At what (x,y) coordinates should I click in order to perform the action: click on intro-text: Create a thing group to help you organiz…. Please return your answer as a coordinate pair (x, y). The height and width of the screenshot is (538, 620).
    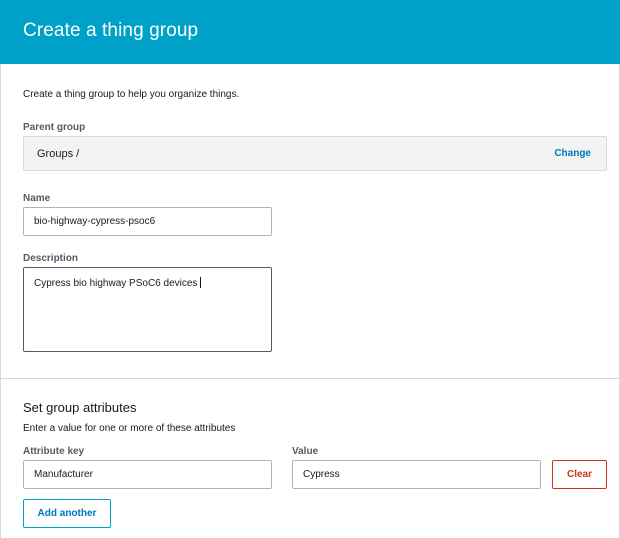
    Looking at the image, I should click on (131, 94).